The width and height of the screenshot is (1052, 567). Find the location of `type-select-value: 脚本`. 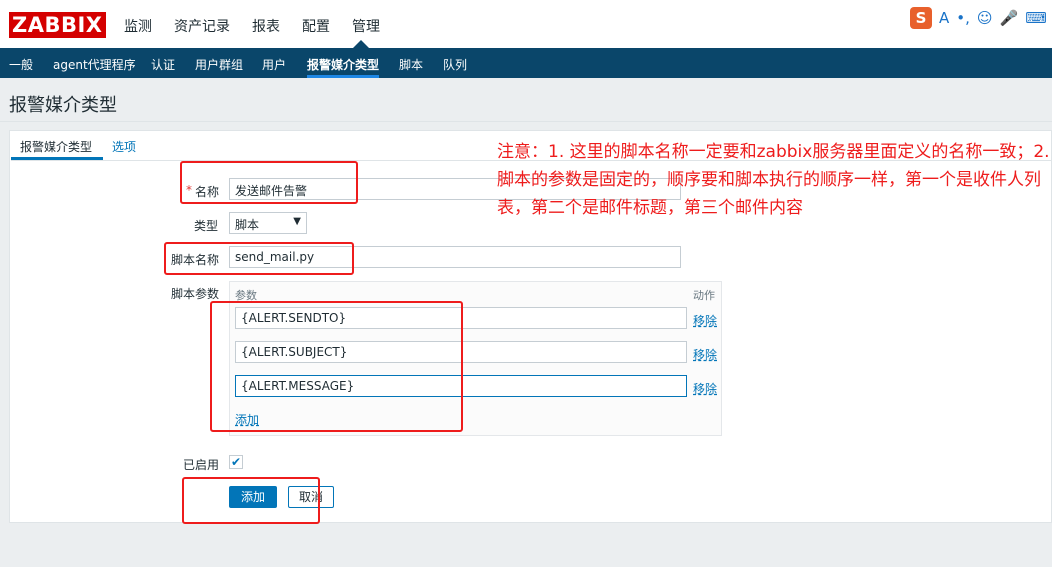

type-select-value: 脚本 is located at coordinates (247, 225).